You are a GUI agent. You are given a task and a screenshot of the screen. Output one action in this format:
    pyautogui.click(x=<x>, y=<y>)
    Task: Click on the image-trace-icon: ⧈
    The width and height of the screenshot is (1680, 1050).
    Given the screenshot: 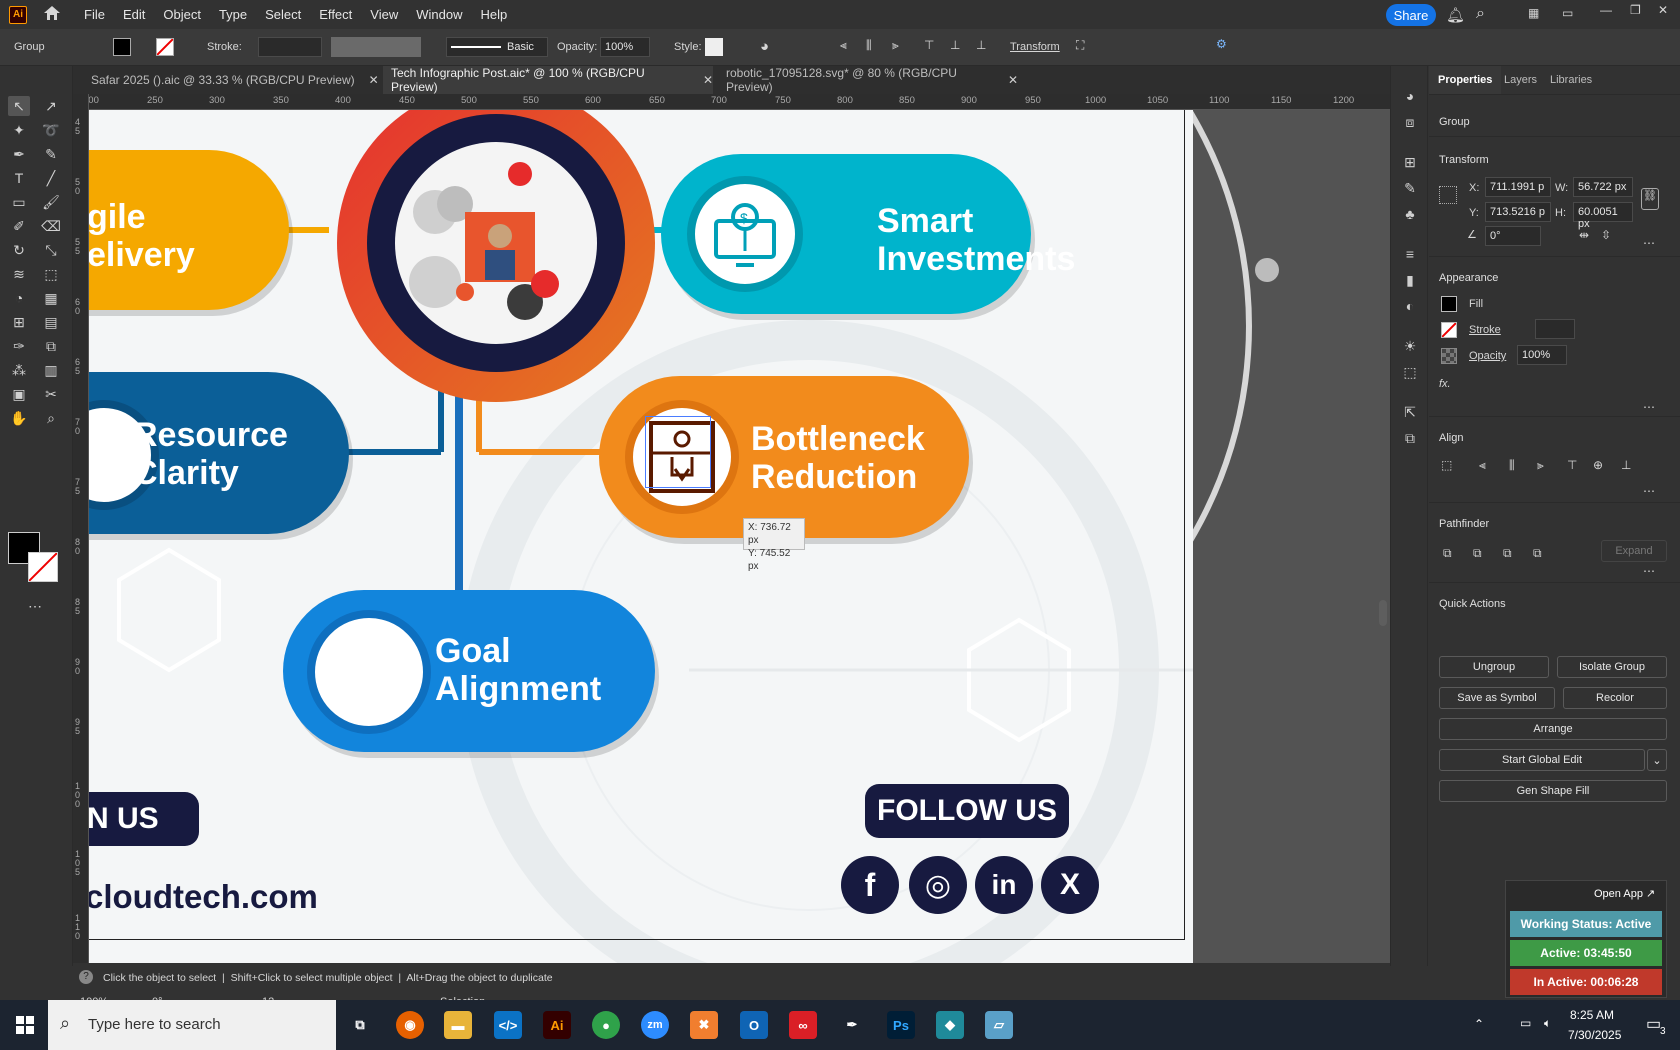 What is the action you would take?
    pyautogui.click(x=1410, y=122)
    